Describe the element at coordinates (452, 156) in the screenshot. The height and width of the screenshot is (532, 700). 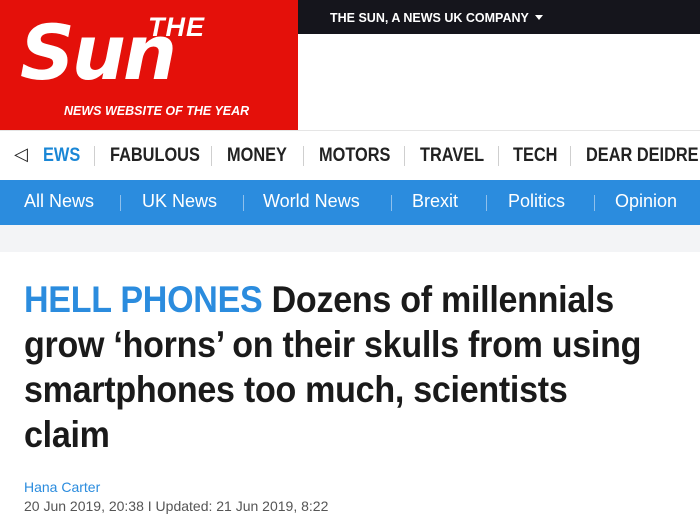
I see `section-item-travel: TRAVEL` at that location.